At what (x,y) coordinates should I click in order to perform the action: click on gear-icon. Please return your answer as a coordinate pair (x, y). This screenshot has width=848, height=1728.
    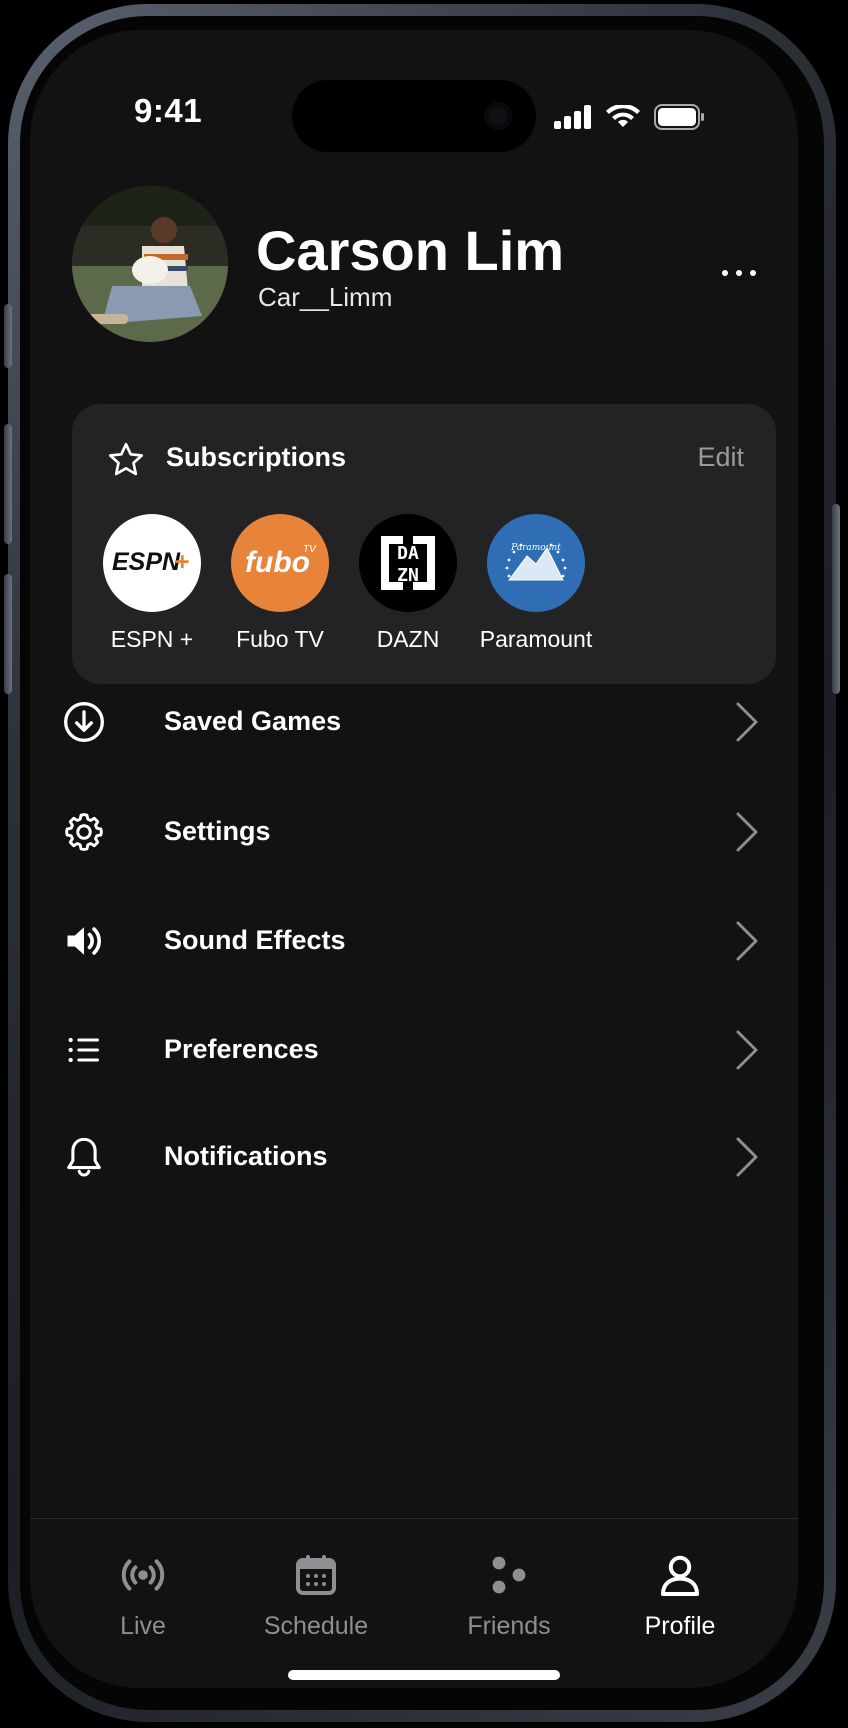
    Looking at the image, I should click on (84, 832).